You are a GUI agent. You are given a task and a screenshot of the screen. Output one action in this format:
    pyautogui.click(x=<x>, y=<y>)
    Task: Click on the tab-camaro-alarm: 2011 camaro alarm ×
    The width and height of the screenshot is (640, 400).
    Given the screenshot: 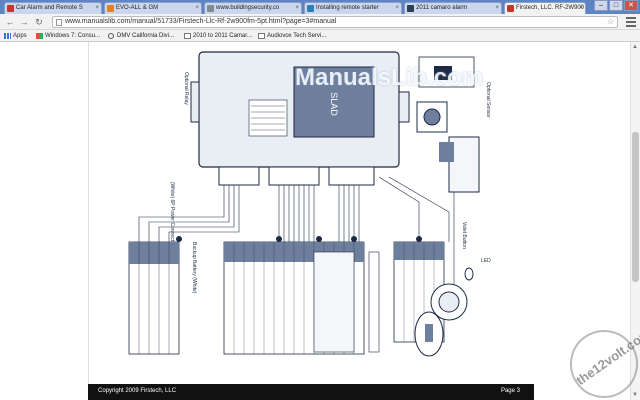 What is the action you would take?
    pyautogui.click(x=453, y=8)
    